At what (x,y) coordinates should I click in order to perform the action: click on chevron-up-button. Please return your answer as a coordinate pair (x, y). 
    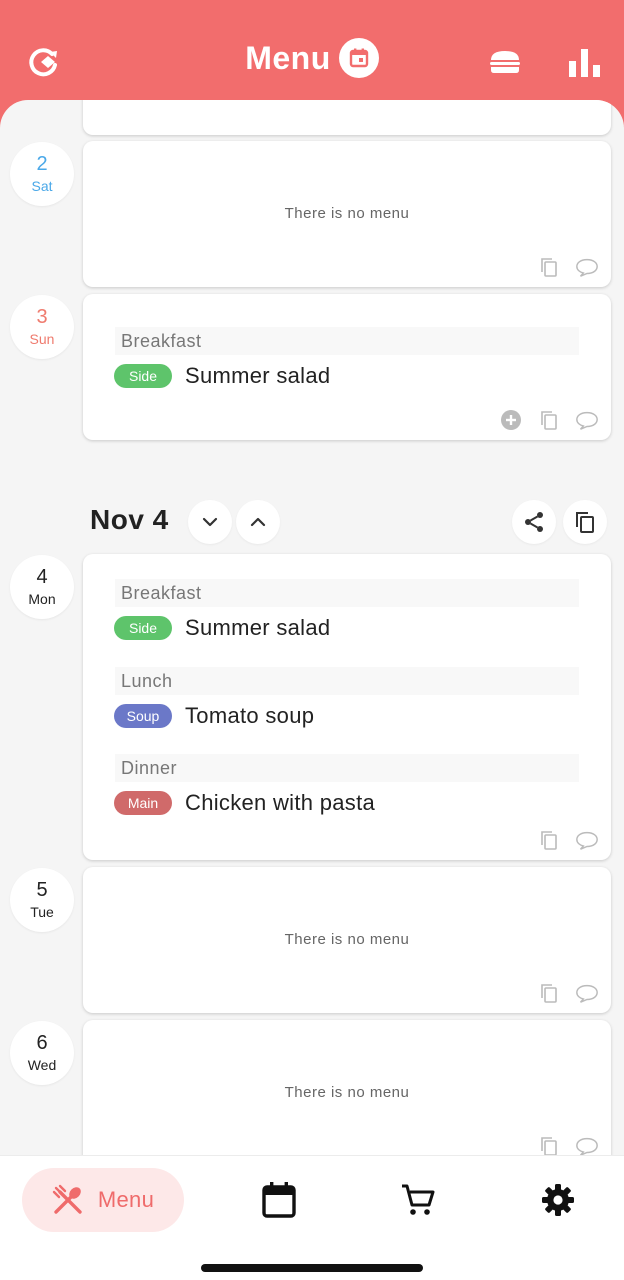
    Looking at the image, I should click on (258, 522).